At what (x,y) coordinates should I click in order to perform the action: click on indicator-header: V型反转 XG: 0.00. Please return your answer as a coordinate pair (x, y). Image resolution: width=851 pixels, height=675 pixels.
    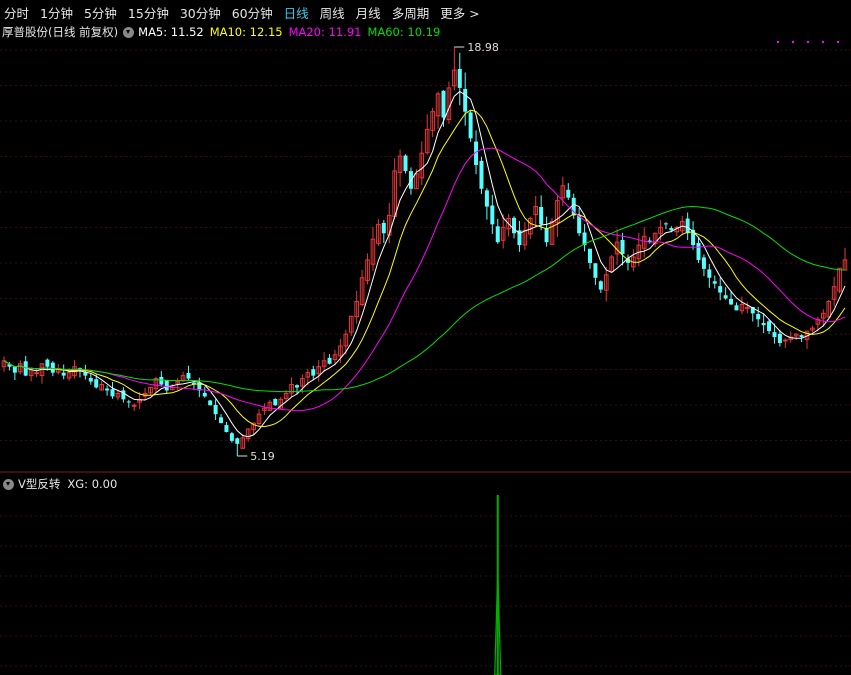
    Looking at the image, I should click on (425, 484).